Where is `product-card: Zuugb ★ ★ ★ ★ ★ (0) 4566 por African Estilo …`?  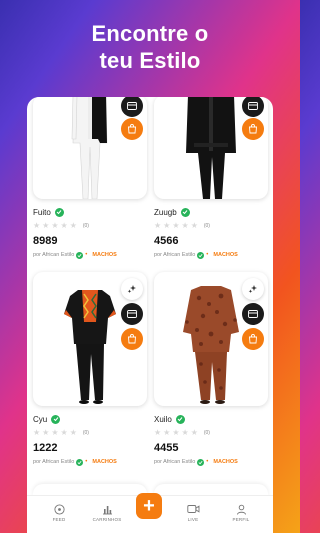 product-card: Zuugb ★ ★ ★ ★ ★ (0) 4566 por African Estilo … is located at coordinates (211, 179).